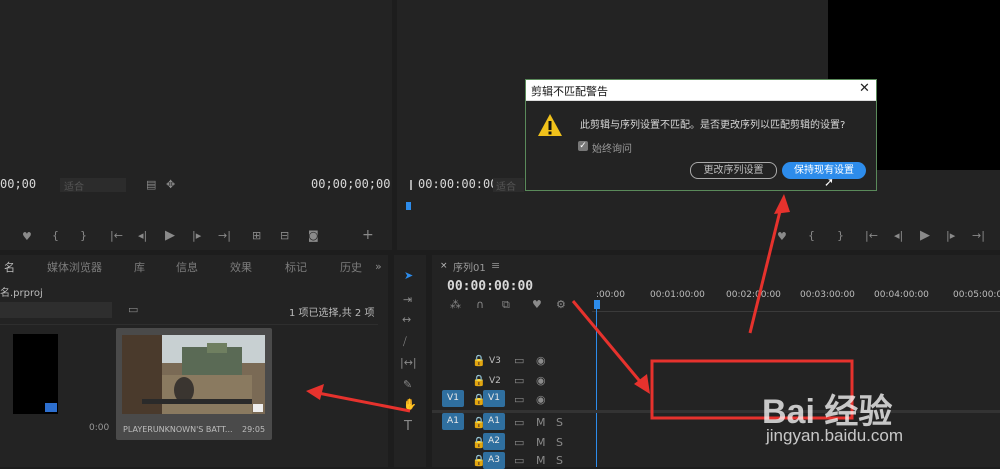 The image size is (1000, 469). Describe the element at coordinates (494, 421) in the screenshot. I see `track-target-a1: A1` at that location.